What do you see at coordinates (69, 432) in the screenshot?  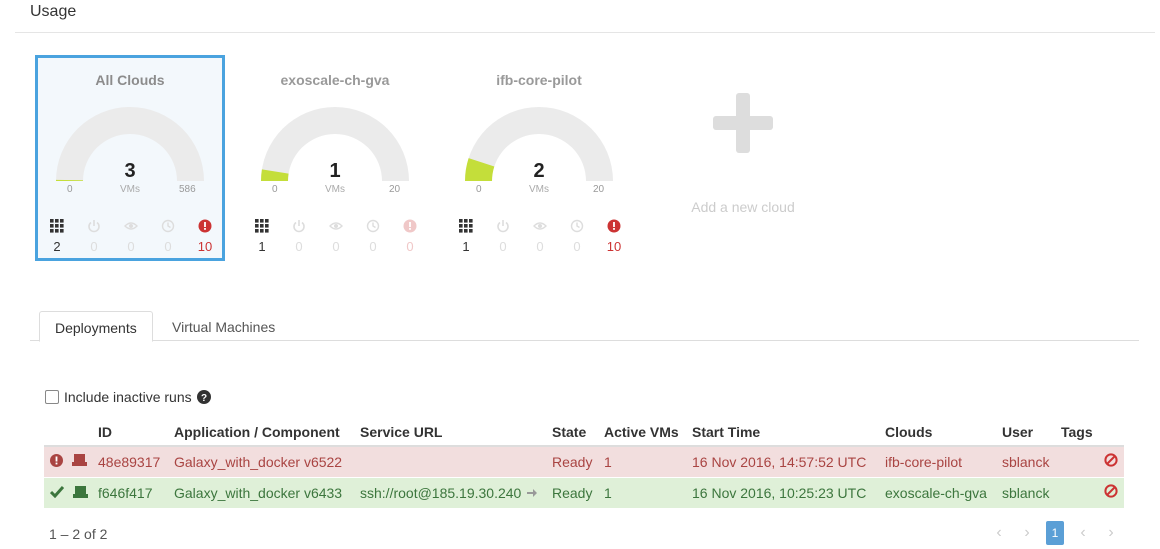 I see `status-column-header` at bounding box center [69, 432].